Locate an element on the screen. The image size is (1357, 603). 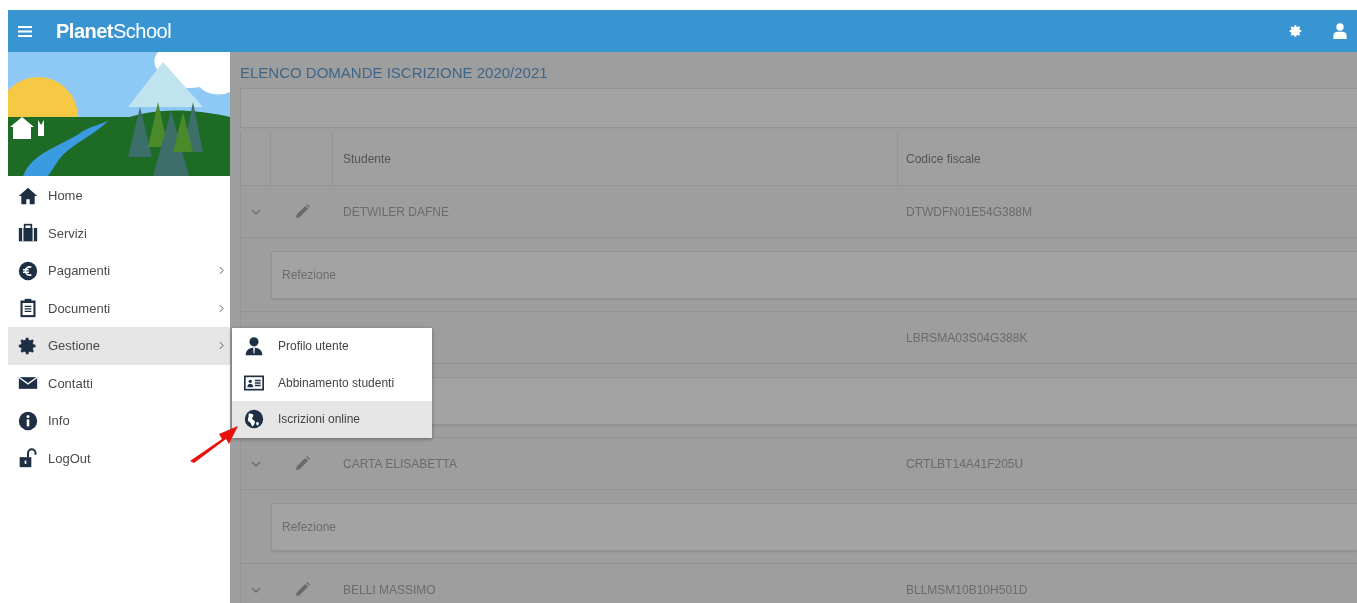
sidebar-item: Documenti is located at coordinates (119, 308).